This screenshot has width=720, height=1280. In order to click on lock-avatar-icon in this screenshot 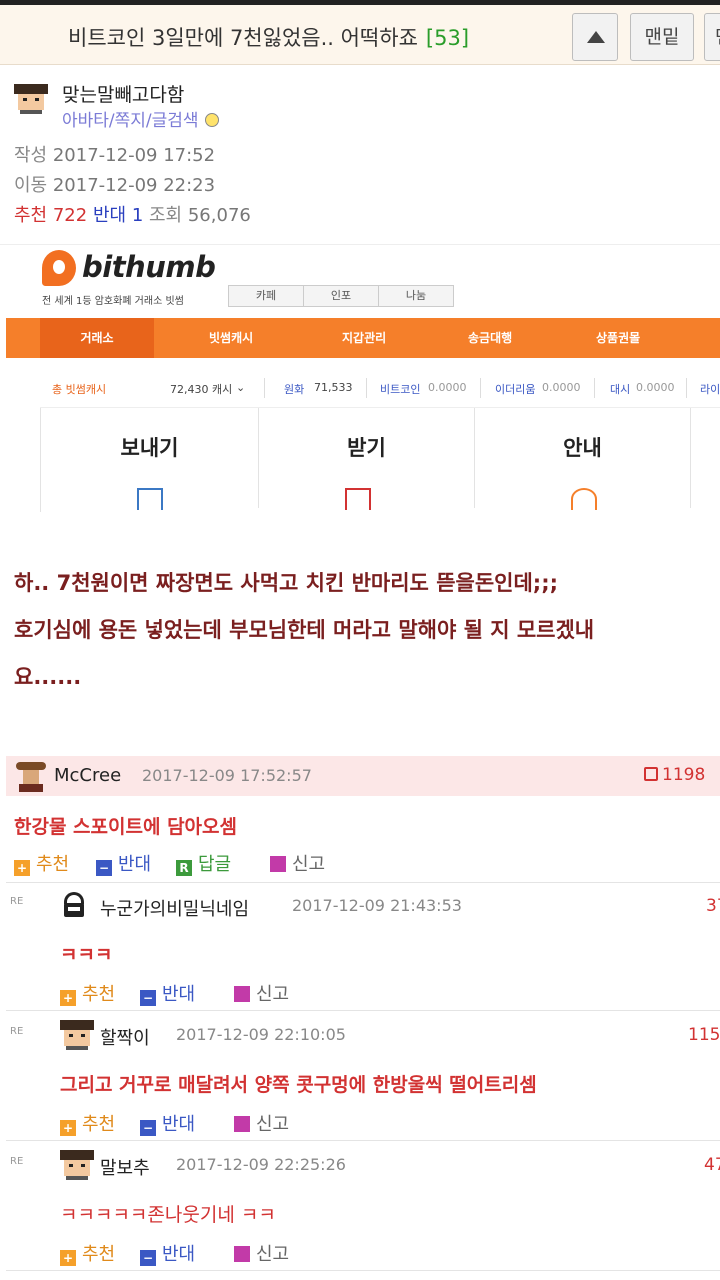, I will do `click(74, 905)`.